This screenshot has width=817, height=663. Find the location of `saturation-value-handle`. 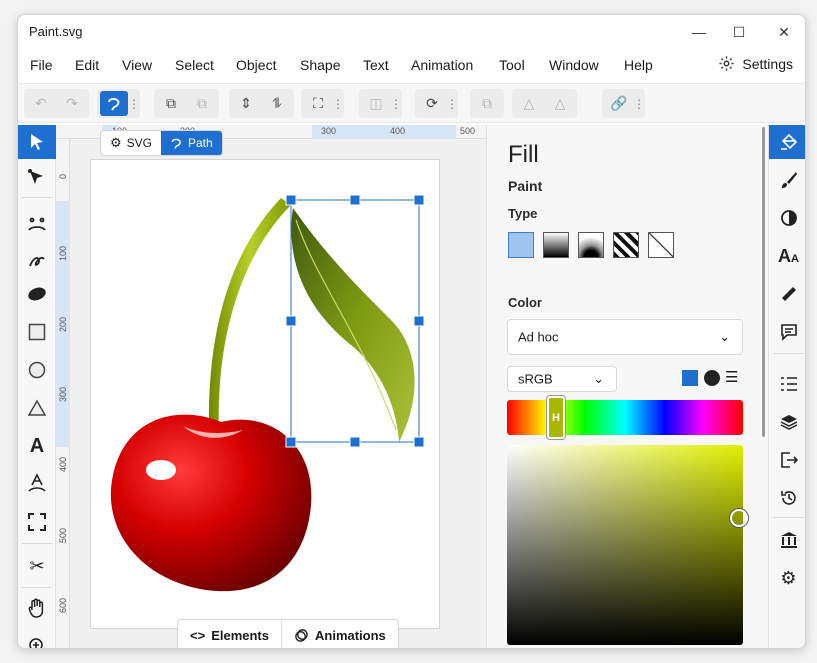

saturation-value-handle is located at coordinates (739, 518).